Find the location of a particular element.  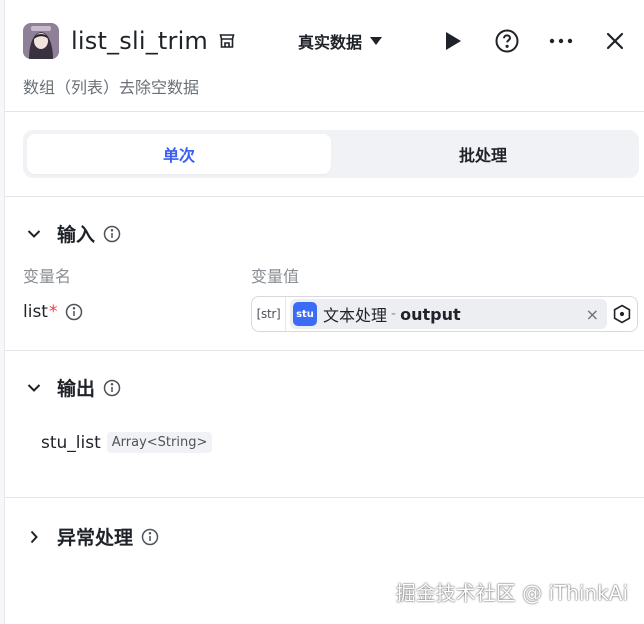

input-section-header: 输入 is located at coordinates (74, 233).